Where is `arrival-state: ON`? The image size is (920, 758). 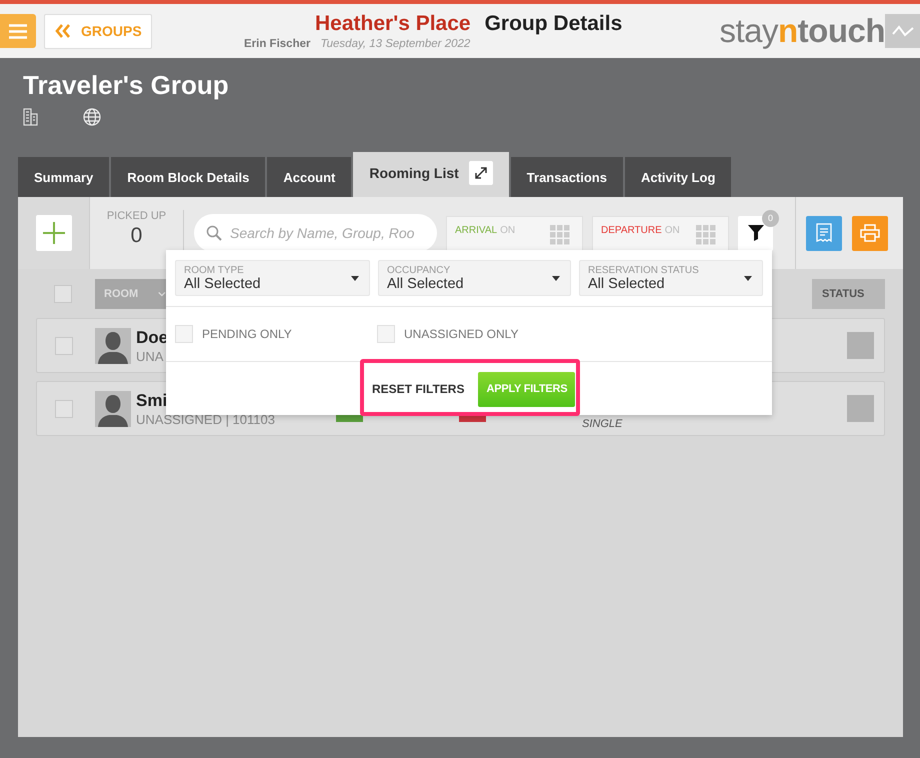
arrival-state: ON is located at coordinates (508, 231).